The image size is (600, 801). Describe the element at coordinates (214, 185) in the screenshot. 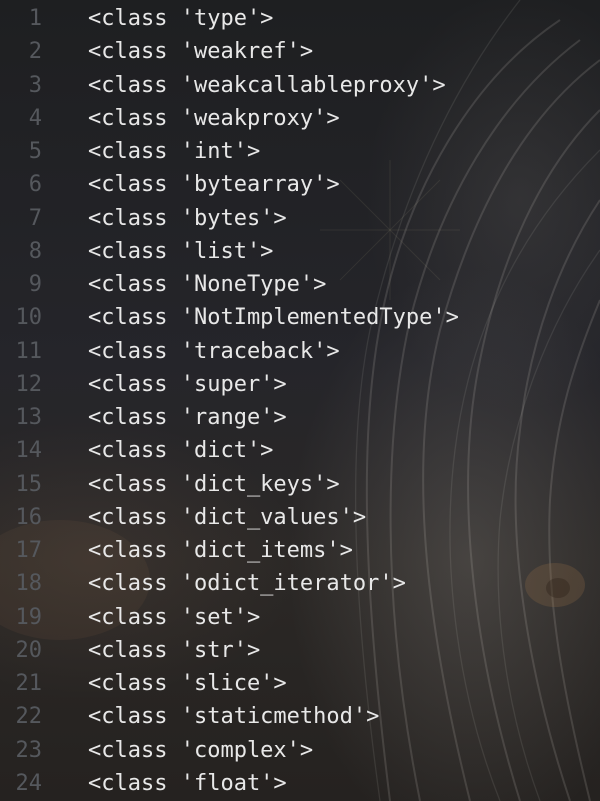

I see `line-text: <class 'bytearray'>` at that location.